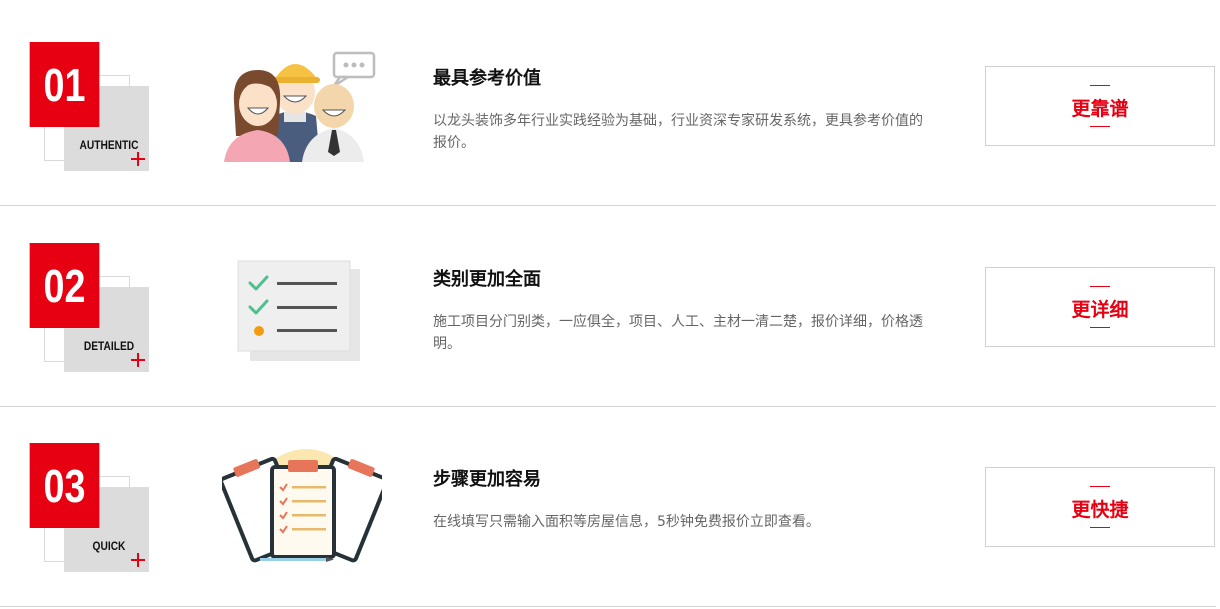 This screenshot has width=1220, height=609. Describe the element at coordinates (64, 84) in the screenshot. I see `badge-number: 01` at that location.